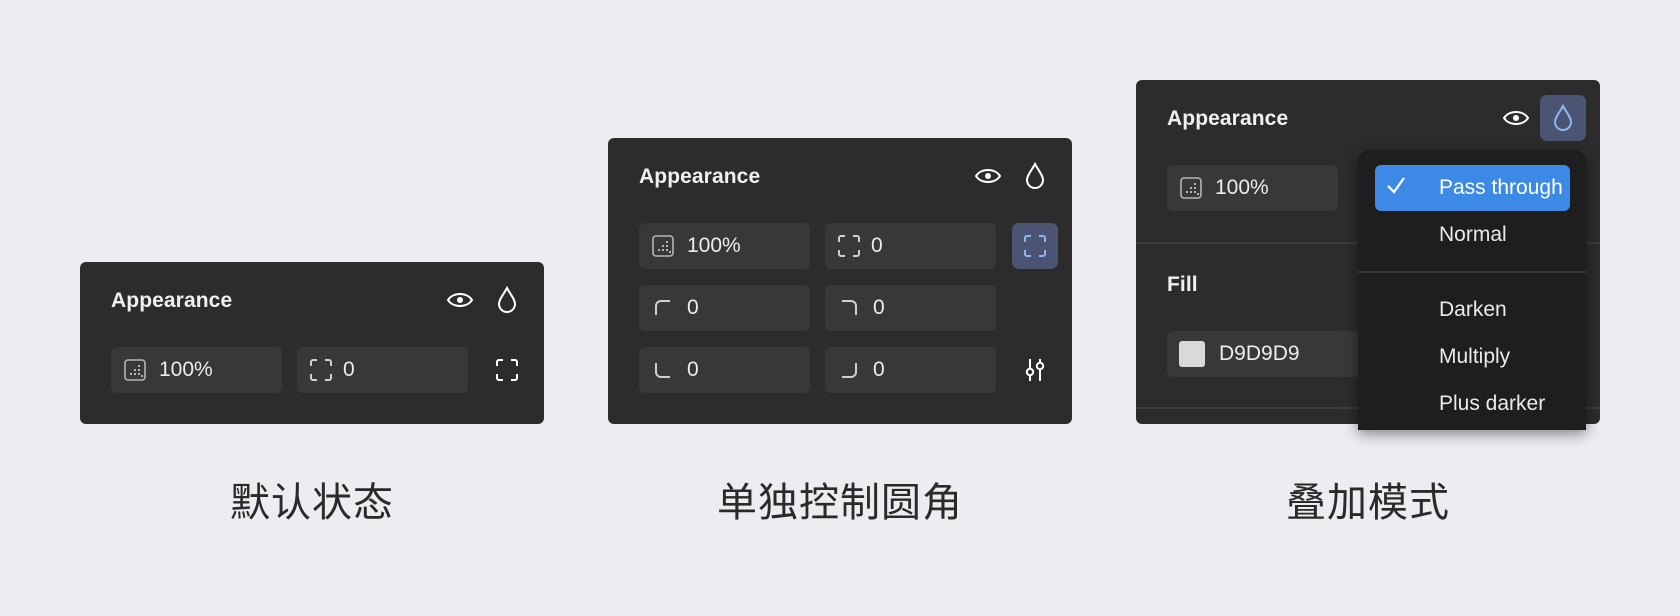 Image resolution: width=1680 pixels, height=616 pixels. I want to click on menu-item-label: Normal, so click(1473, 234).